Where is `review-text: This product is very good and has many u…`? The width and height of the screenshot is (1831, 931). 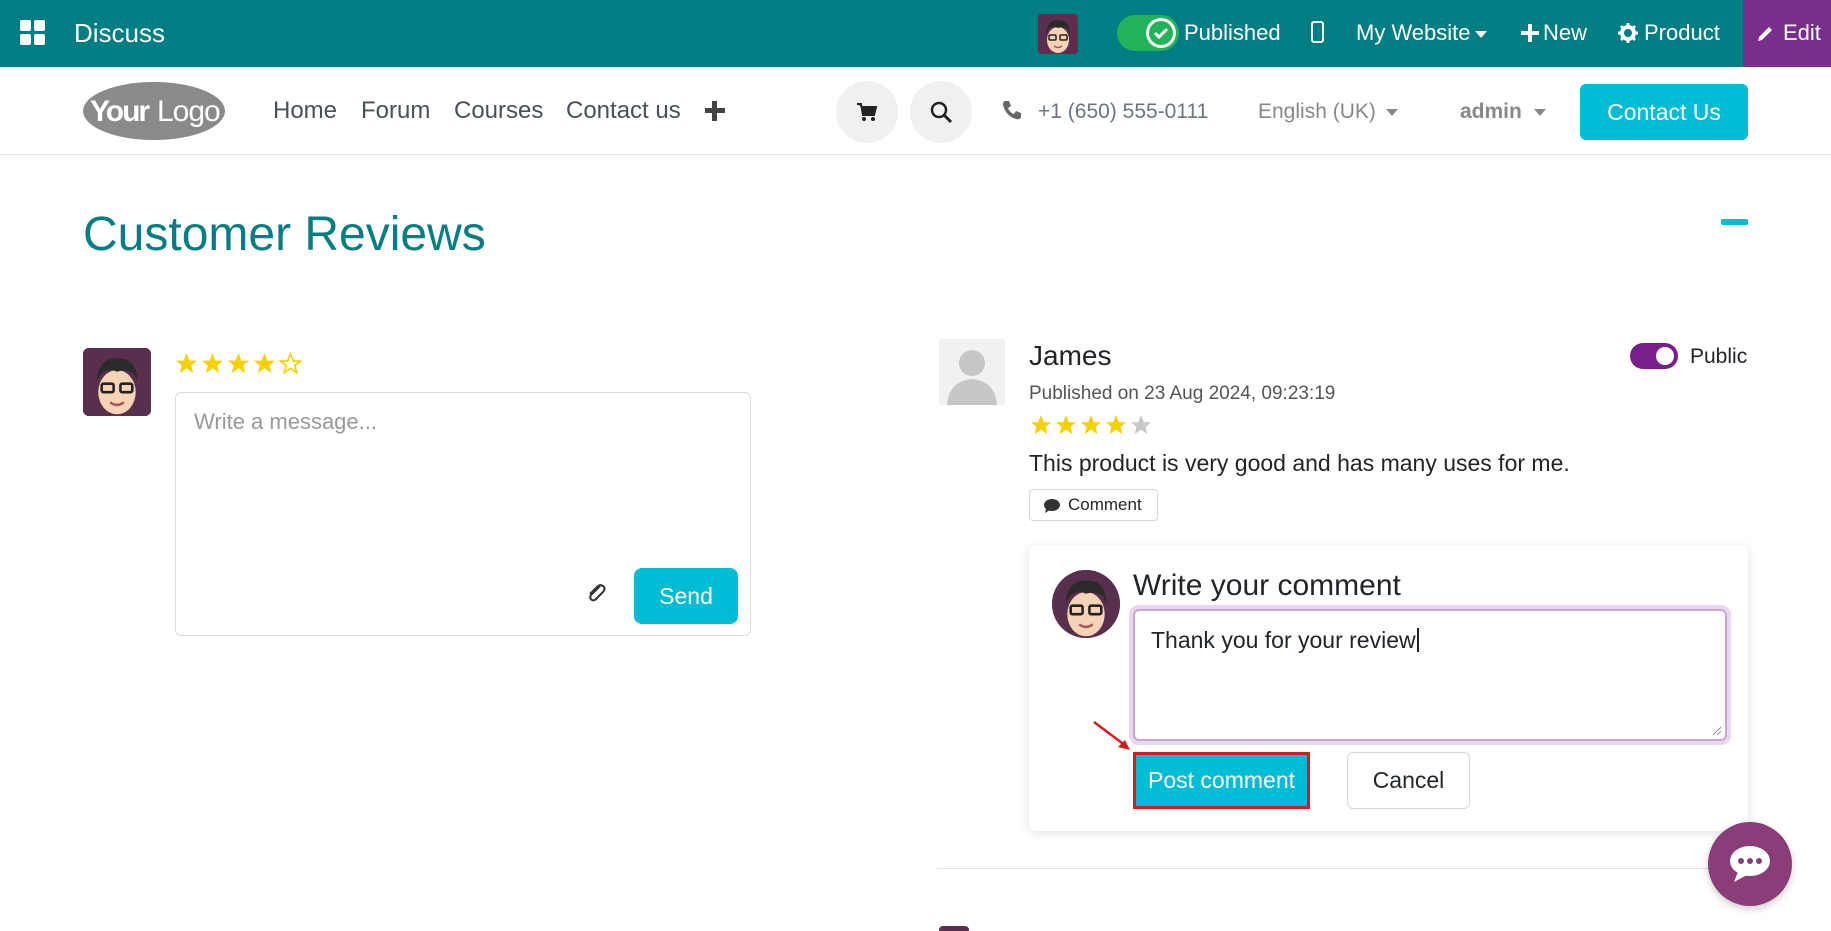 review-text: This product is very good and has many u… is located at coordinates (1299, 463).